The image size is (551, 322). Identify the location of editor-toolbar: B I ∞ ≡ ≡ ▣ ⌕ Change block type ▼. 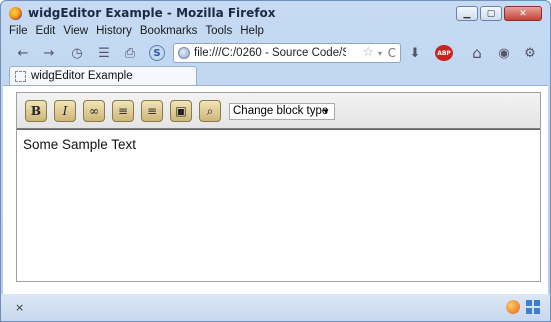
(278, 111).